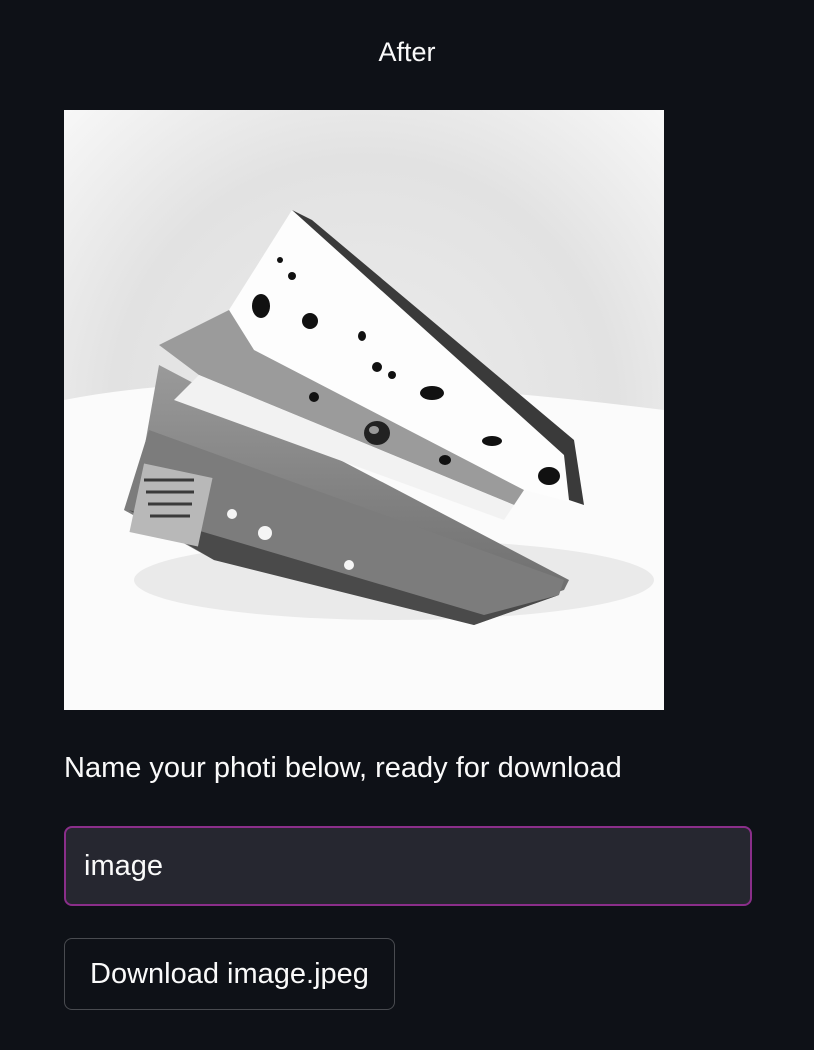 Image resolution: width=814 pixels, height=1050 pixels. I want to click on filename-input, so click(408, 866).